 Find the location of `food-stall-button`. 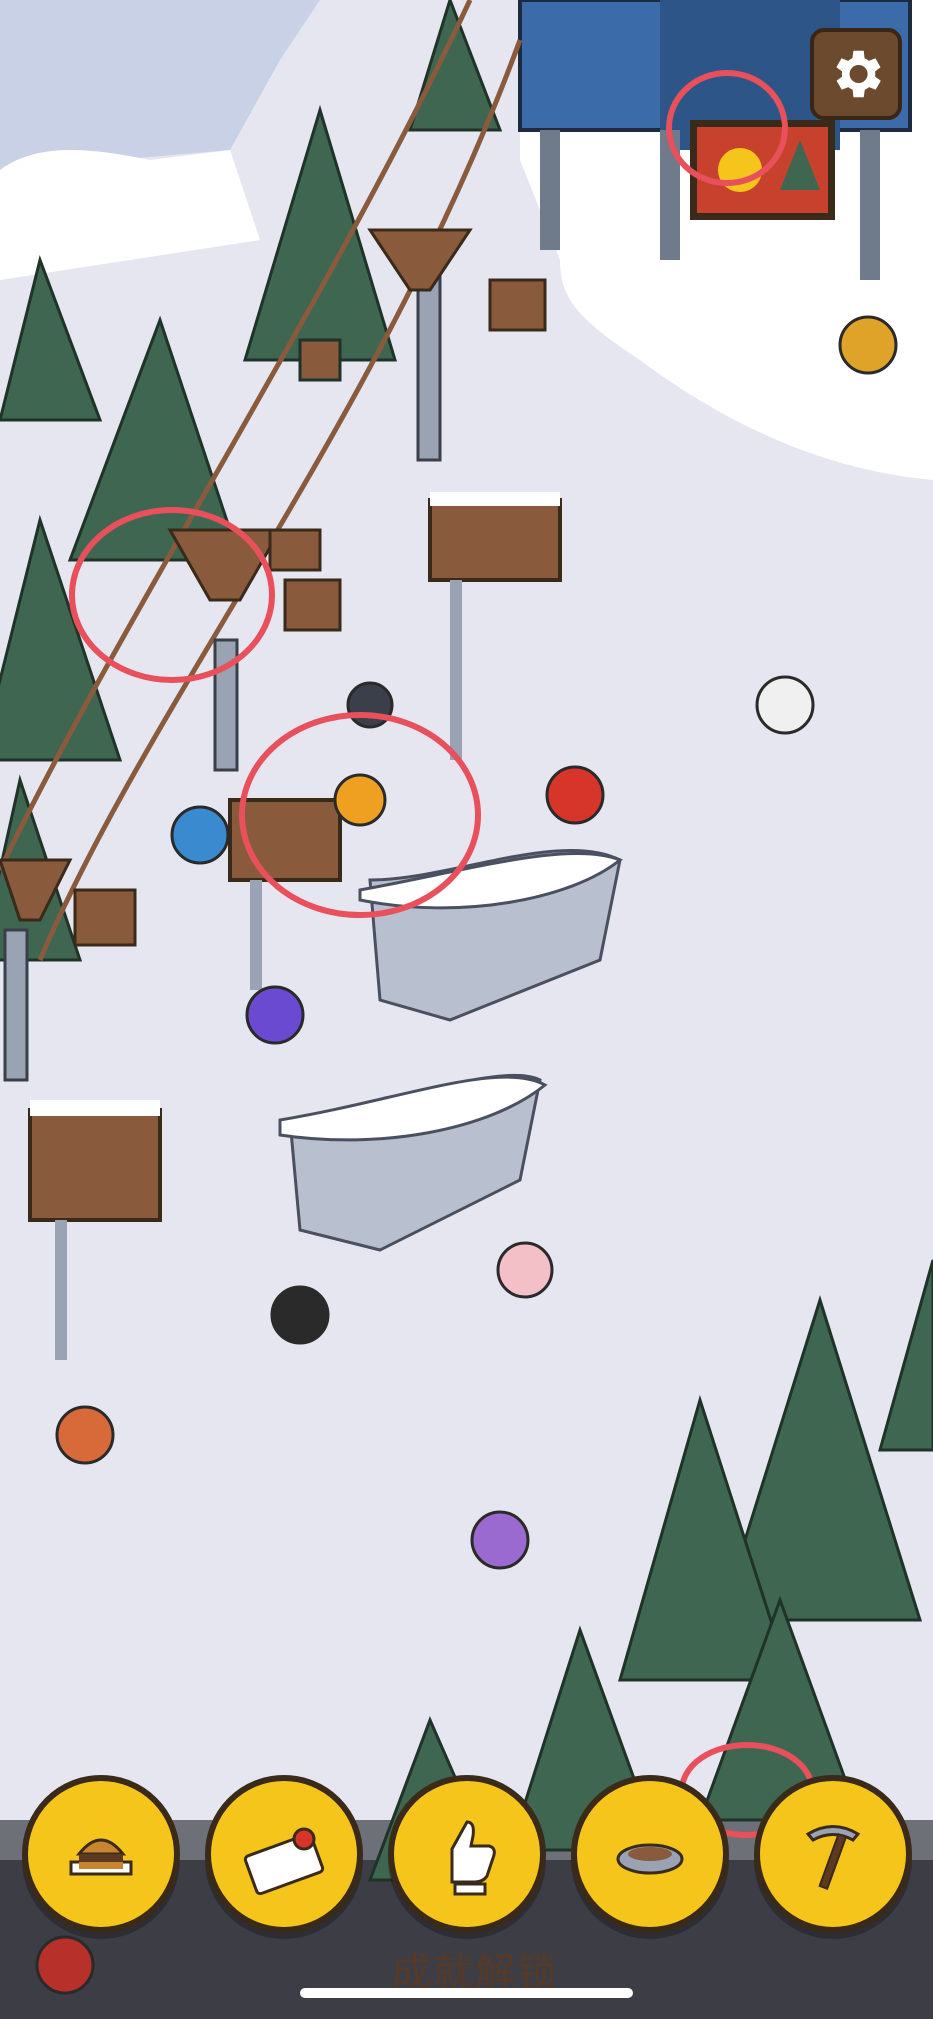

food-stall-button is located at coordinates (101, 1854).